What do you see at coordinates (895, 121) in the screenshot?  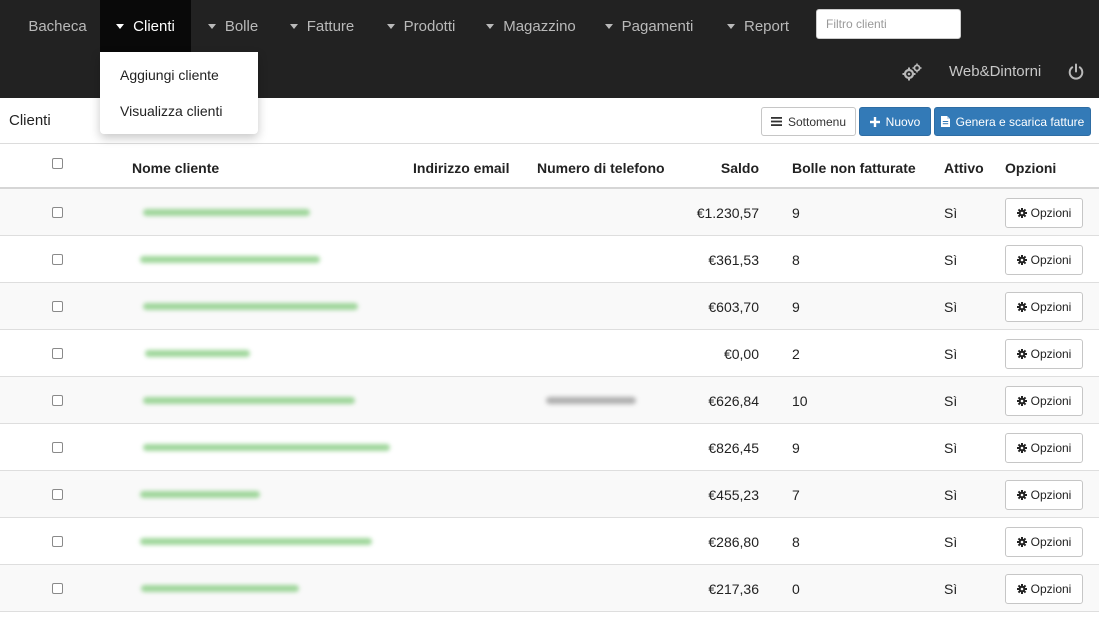 I see `new-button: Nuovo` at bounding box center [895, 121].